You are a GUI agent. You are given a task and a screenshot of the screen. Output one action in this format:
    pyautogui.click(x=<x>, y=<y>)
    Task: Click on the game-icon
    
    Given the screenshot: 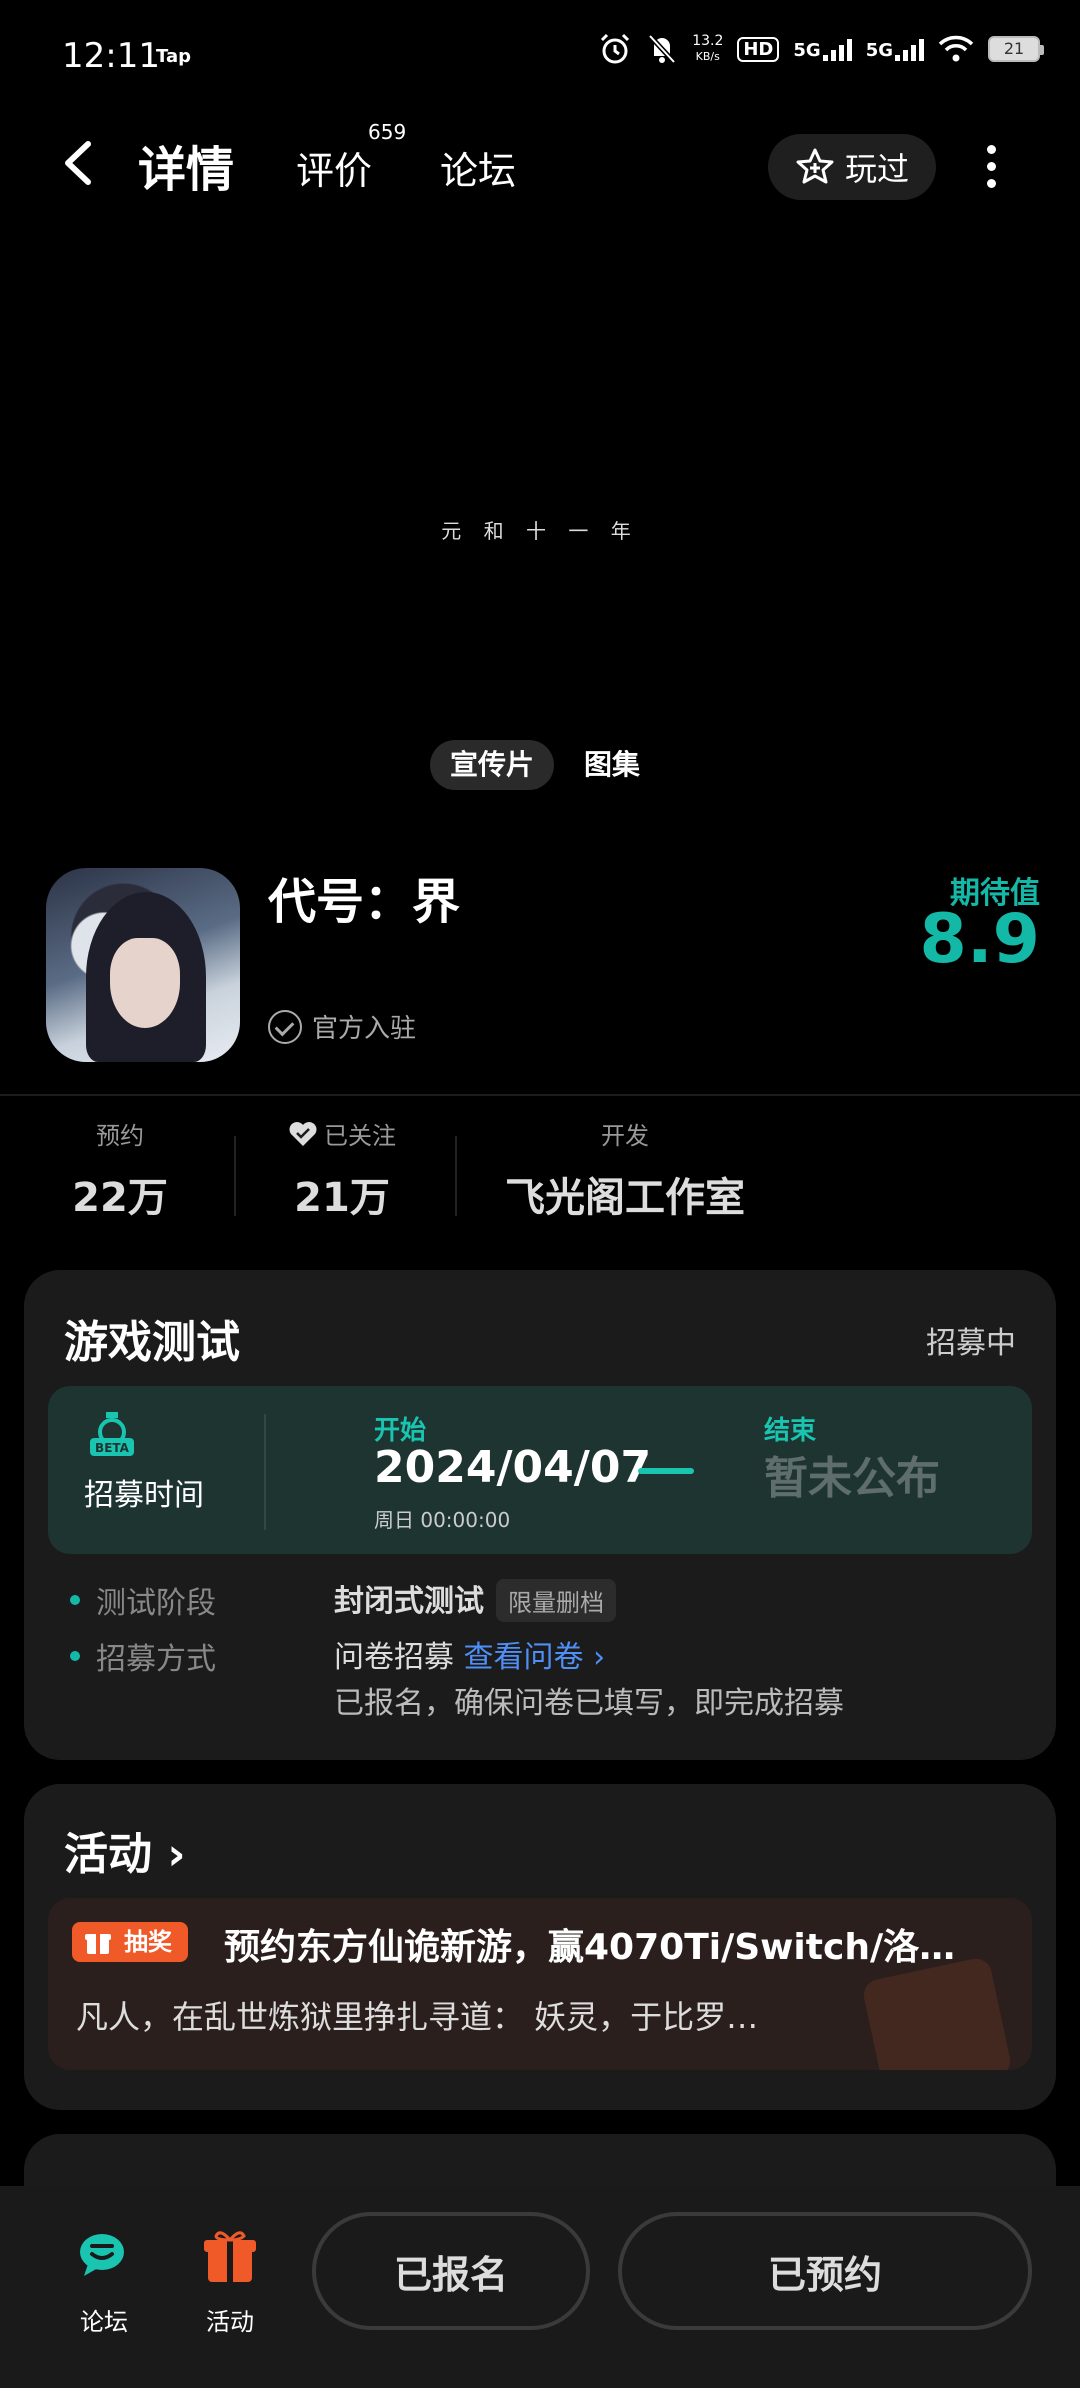 What is the action you would take?
    pyautogui.click(x=143, y=965)
    